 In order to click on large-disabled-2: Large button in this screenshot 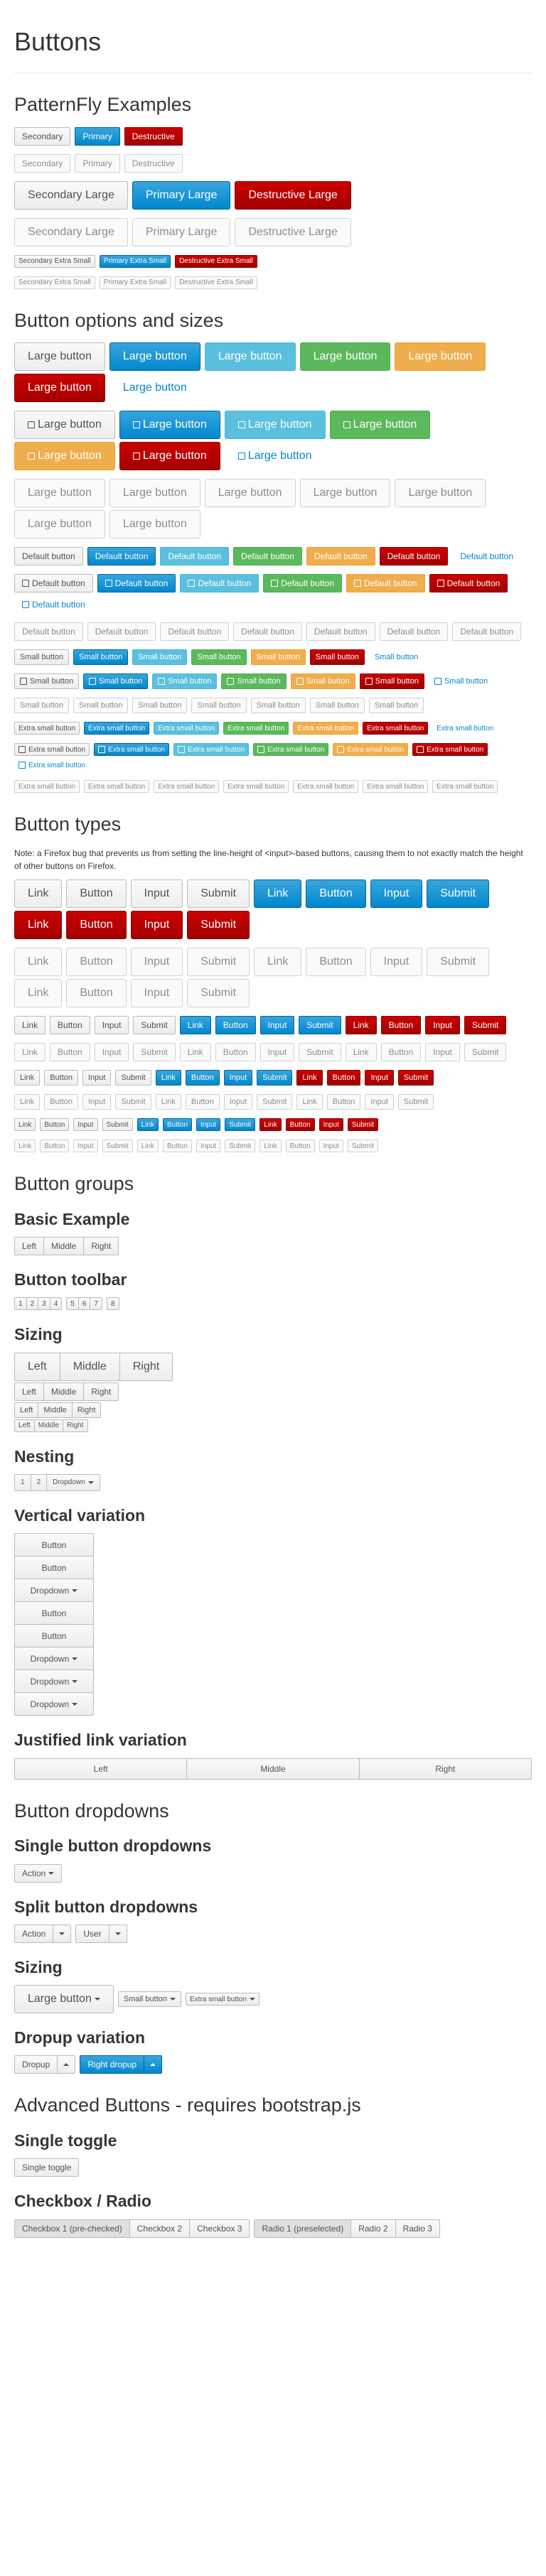, I will do `click(155, 493)`.